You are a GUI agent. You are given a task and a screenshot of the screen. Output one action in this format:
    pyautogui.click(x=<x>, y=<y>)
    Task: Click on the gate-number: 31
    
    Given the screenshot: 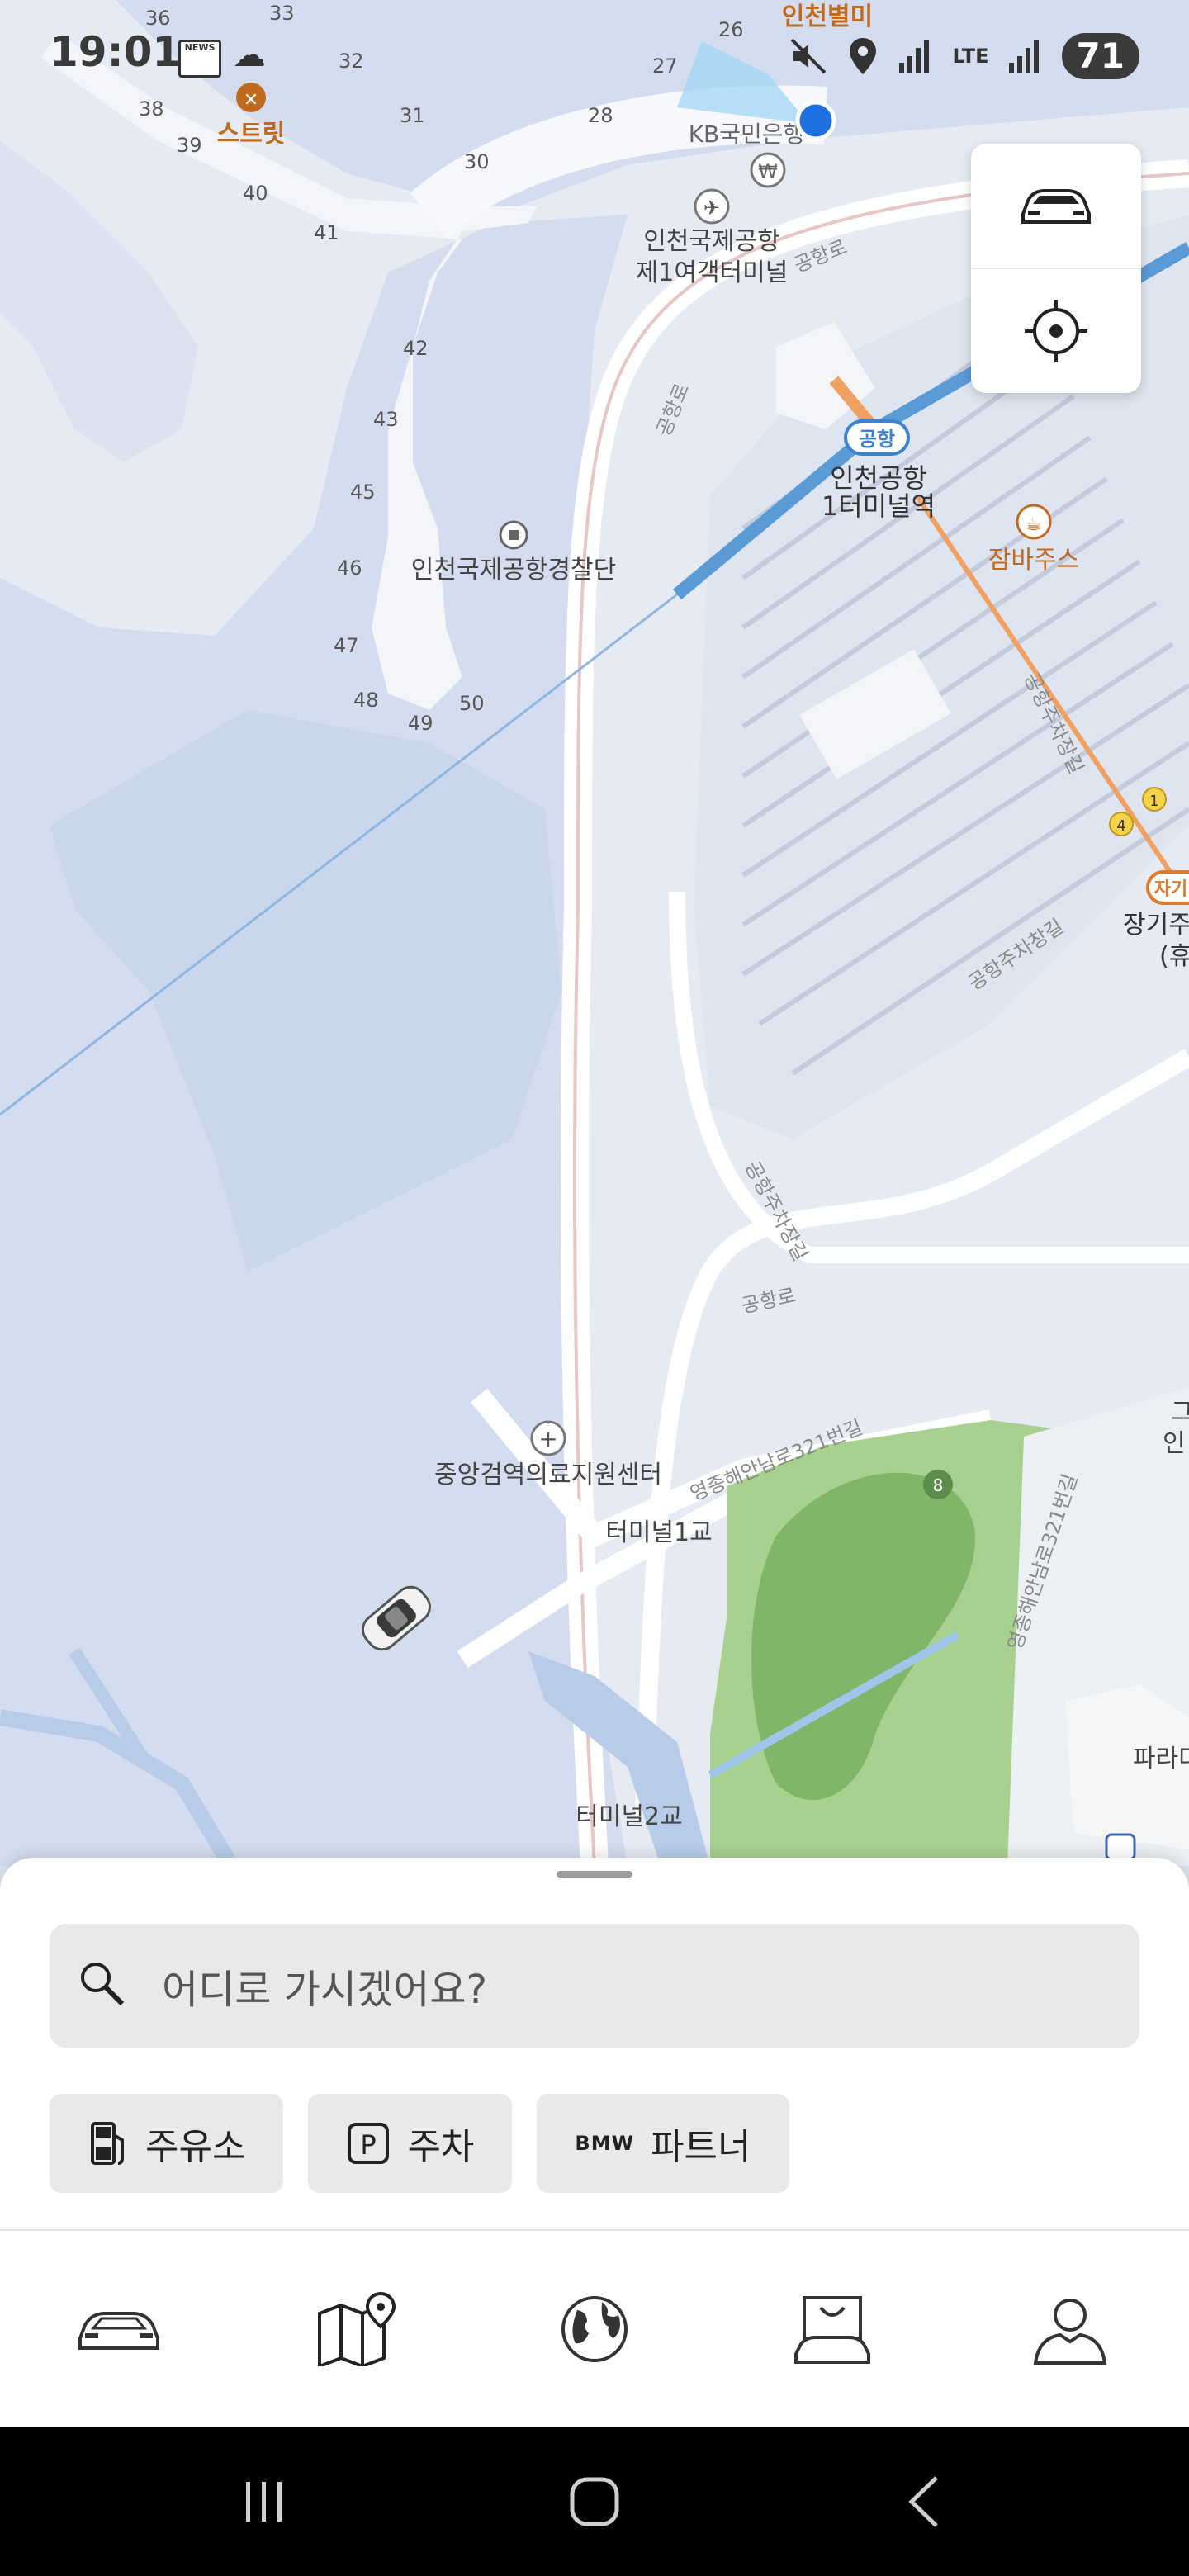 What is the action you would take?
    pyautogui.click(x=412, y=115)
    